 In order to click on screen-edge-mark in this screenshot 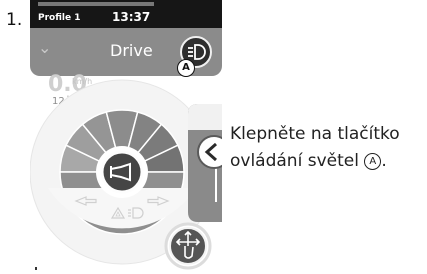, I will do `click(36, 268)`.